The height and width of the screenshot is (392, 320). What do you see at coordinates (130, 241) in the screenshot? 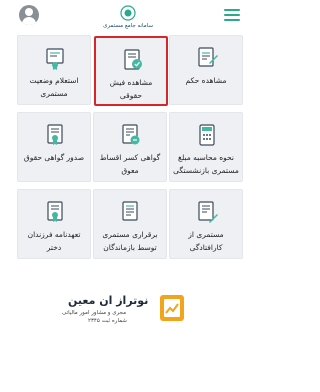
I see `tile-label: برقراری مستمری توسط بازماندگان` at bounding box center [130, 241].